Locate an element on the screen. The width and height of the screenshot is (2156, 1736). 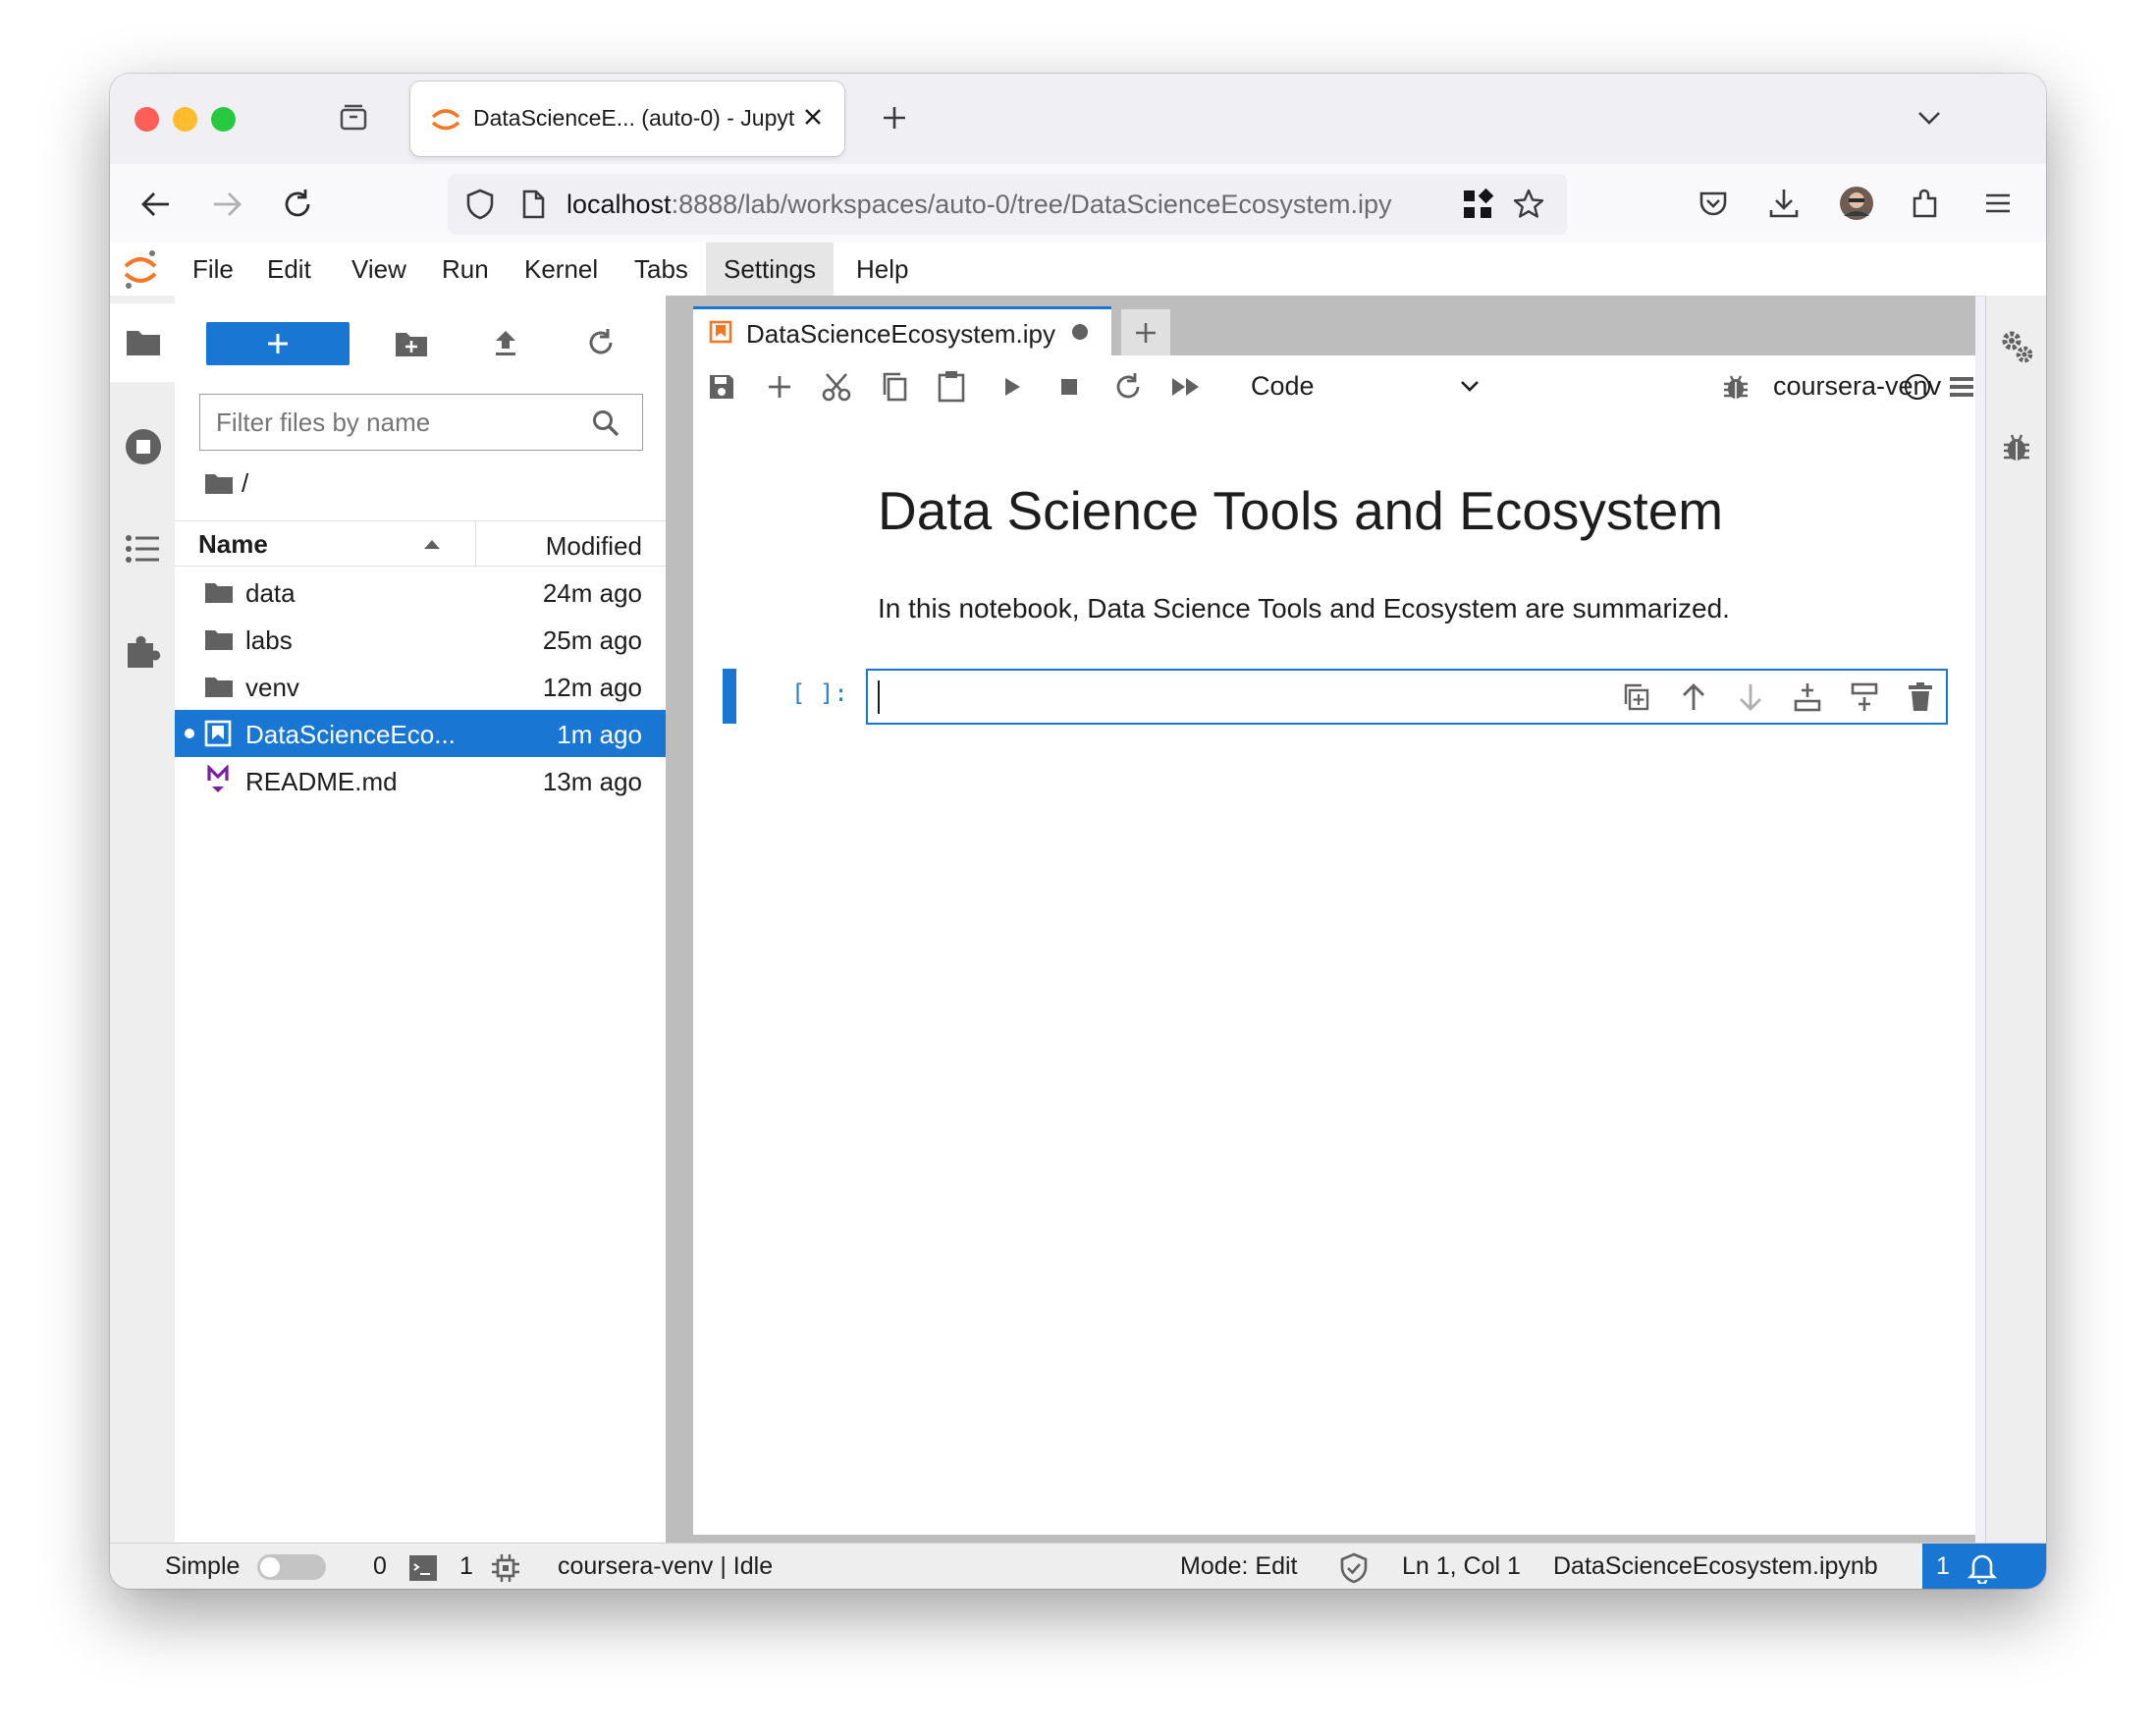
list-icon is located at coordinates (142, 549).